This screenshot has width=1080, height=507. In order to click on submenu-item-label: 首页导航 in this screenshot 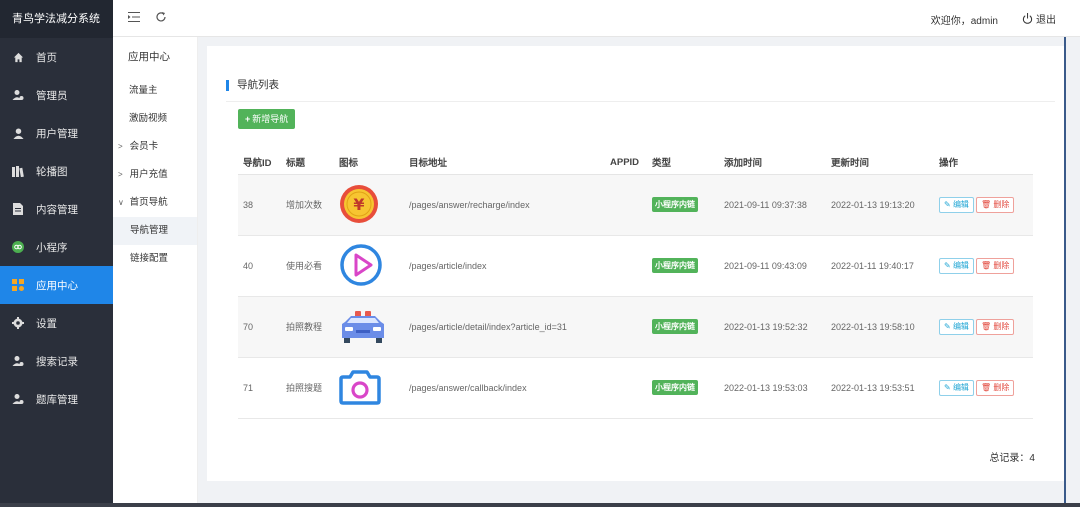, I will do `click(148, 202)`.